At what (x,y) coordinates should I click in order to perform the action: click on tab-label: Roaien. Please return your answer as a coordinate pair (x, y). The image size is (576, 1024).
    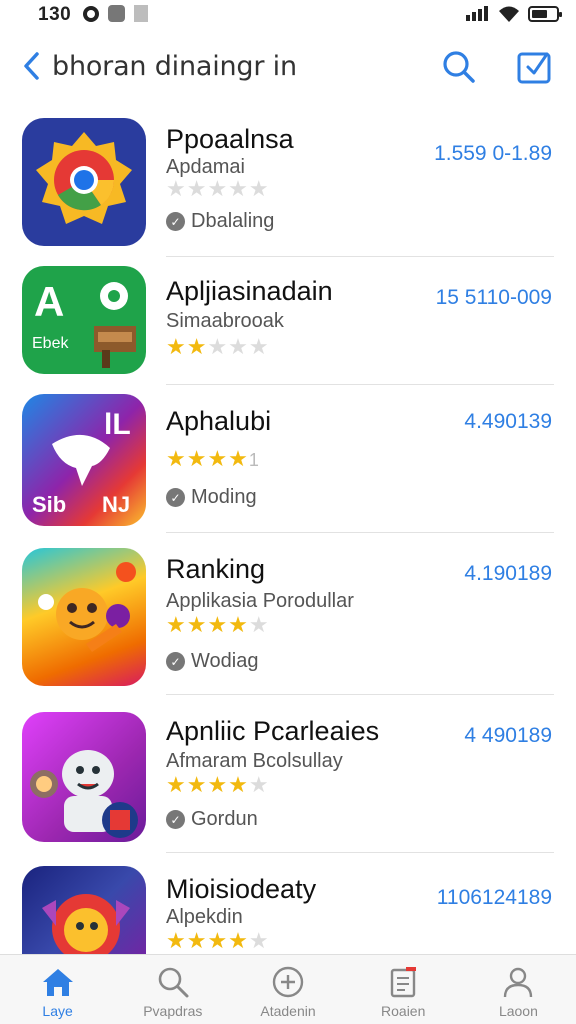
    Looking at the image, I should click on (403, 1011).